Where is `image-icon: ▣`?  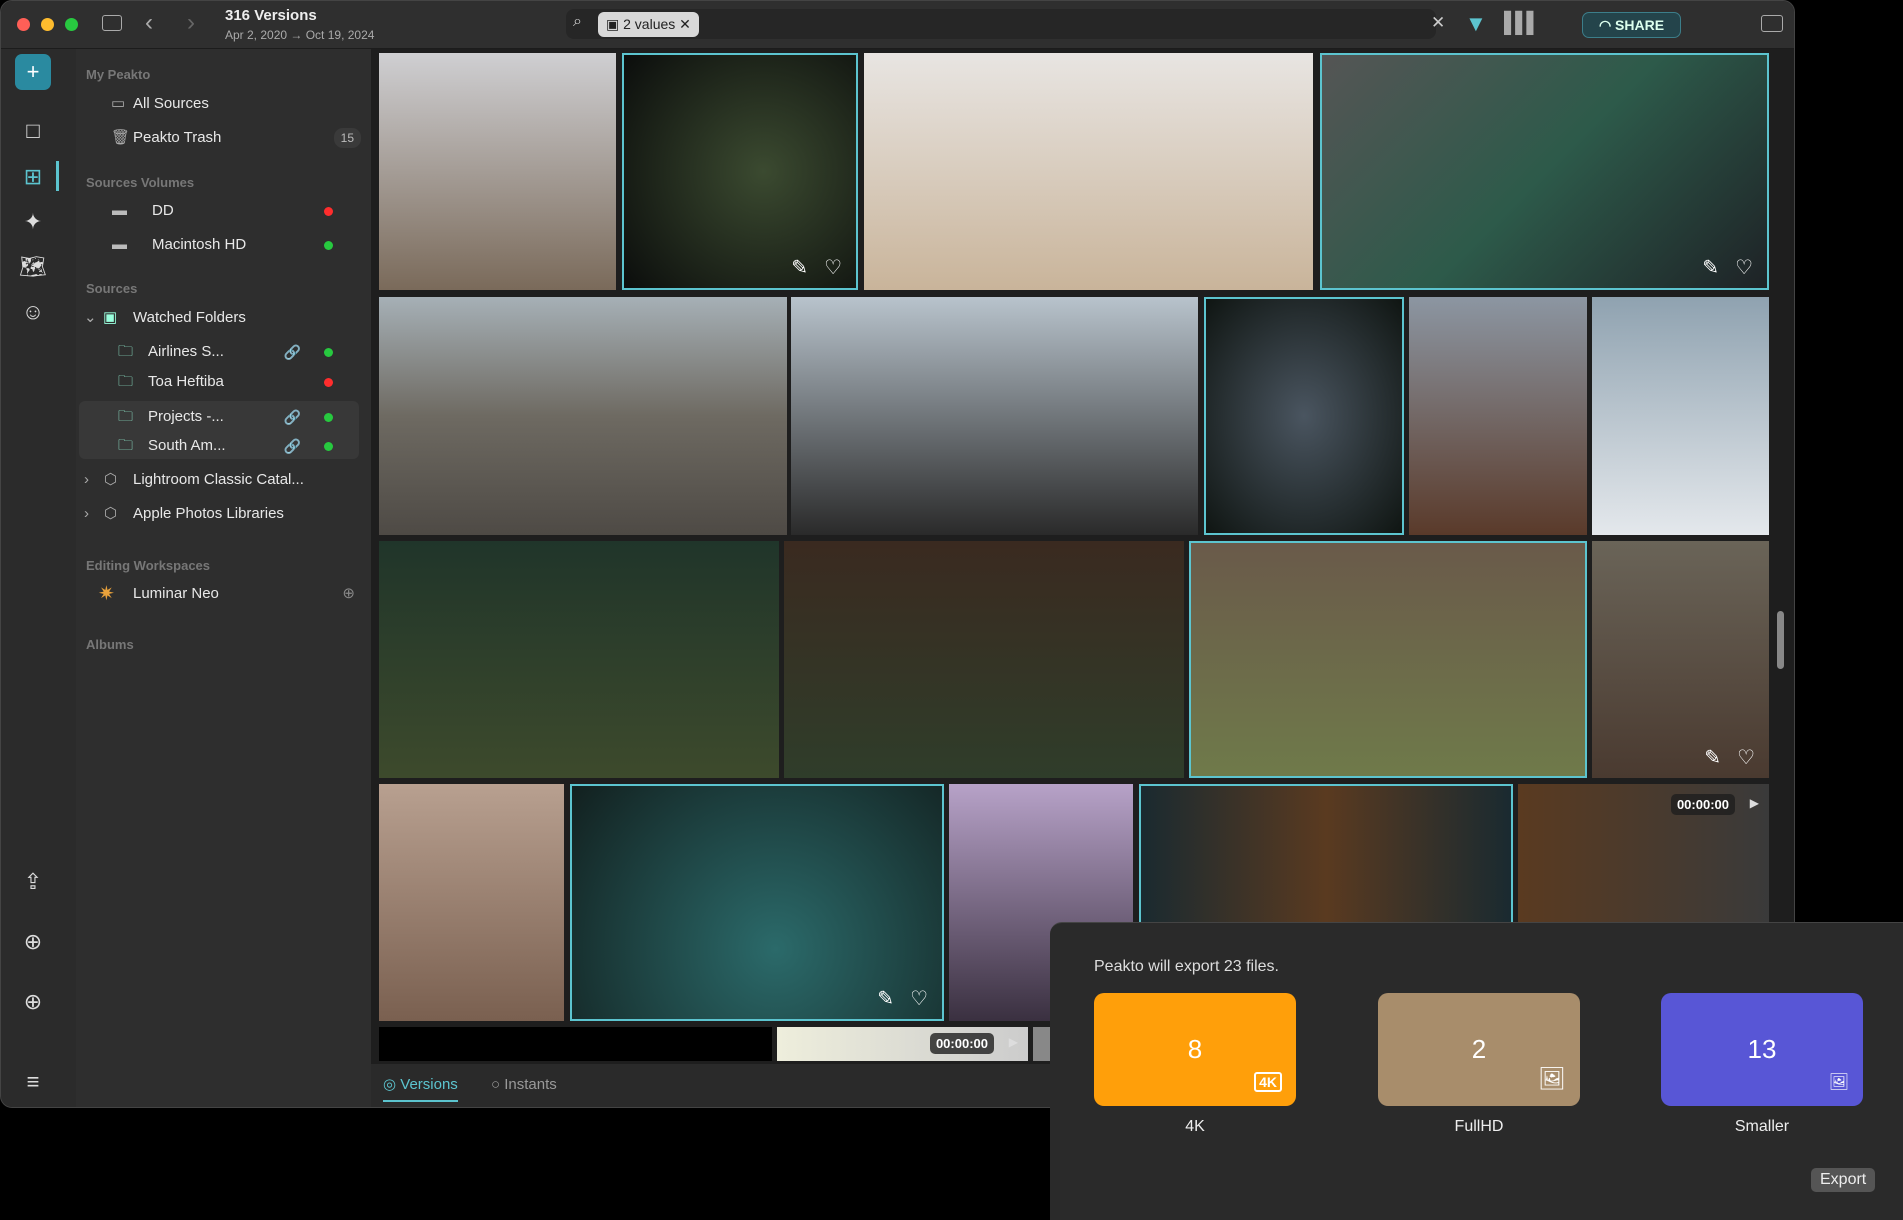 image-icon: ▣ is located at coordinates (615, 24).